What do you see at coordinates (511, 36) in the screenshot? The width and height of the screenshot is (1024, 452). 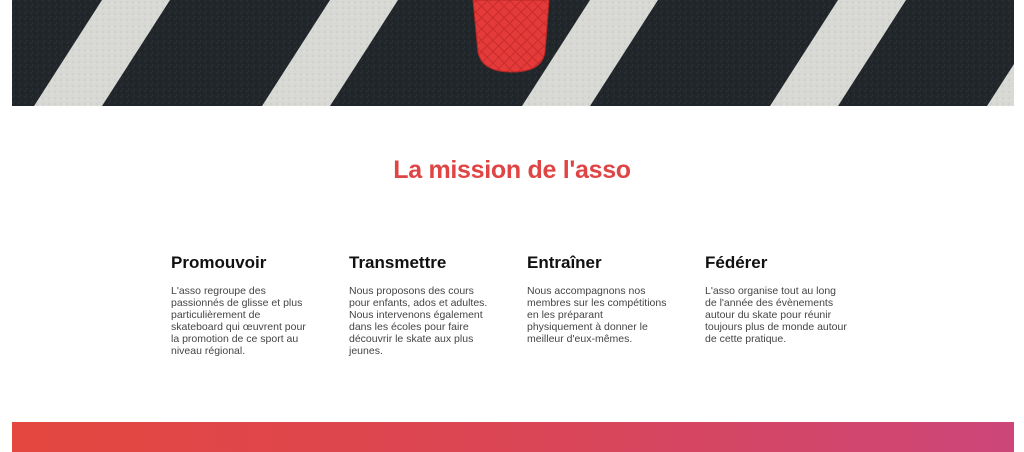 I see `skateboard-deck` at bounding box center [511, 36].